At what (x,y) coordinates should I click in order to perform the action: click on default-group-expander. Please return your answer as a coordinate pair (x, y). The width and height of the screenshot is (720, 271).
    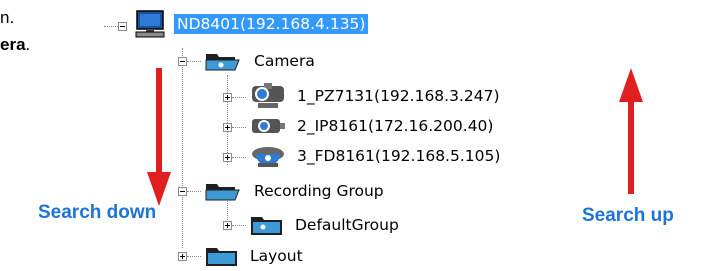
    Looking at the image, I should click on (227, 225).